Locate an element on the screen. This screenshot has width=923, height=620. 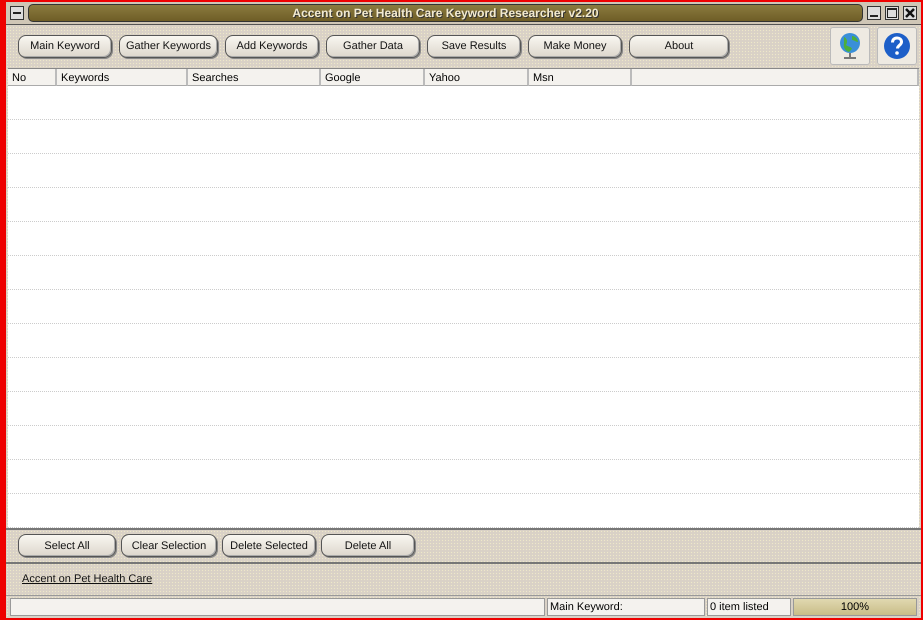
column-header: Searches is located at coordinates (254, 77).